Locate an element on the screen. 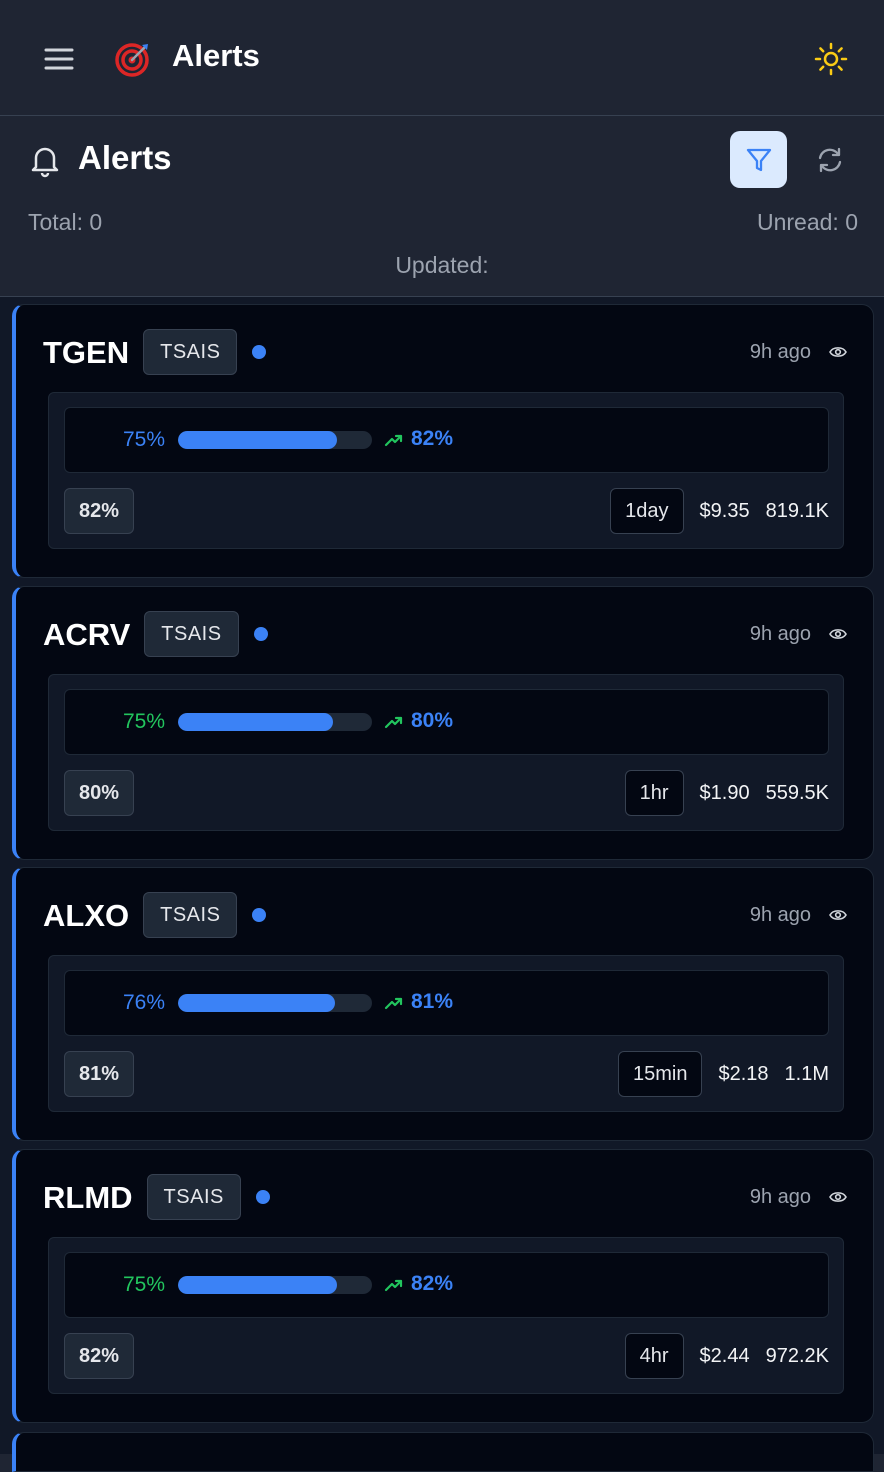 Image resolution: width=884 pixels, height=1472 pixels. volume: 559.5K is located at coordinates (797, 792).